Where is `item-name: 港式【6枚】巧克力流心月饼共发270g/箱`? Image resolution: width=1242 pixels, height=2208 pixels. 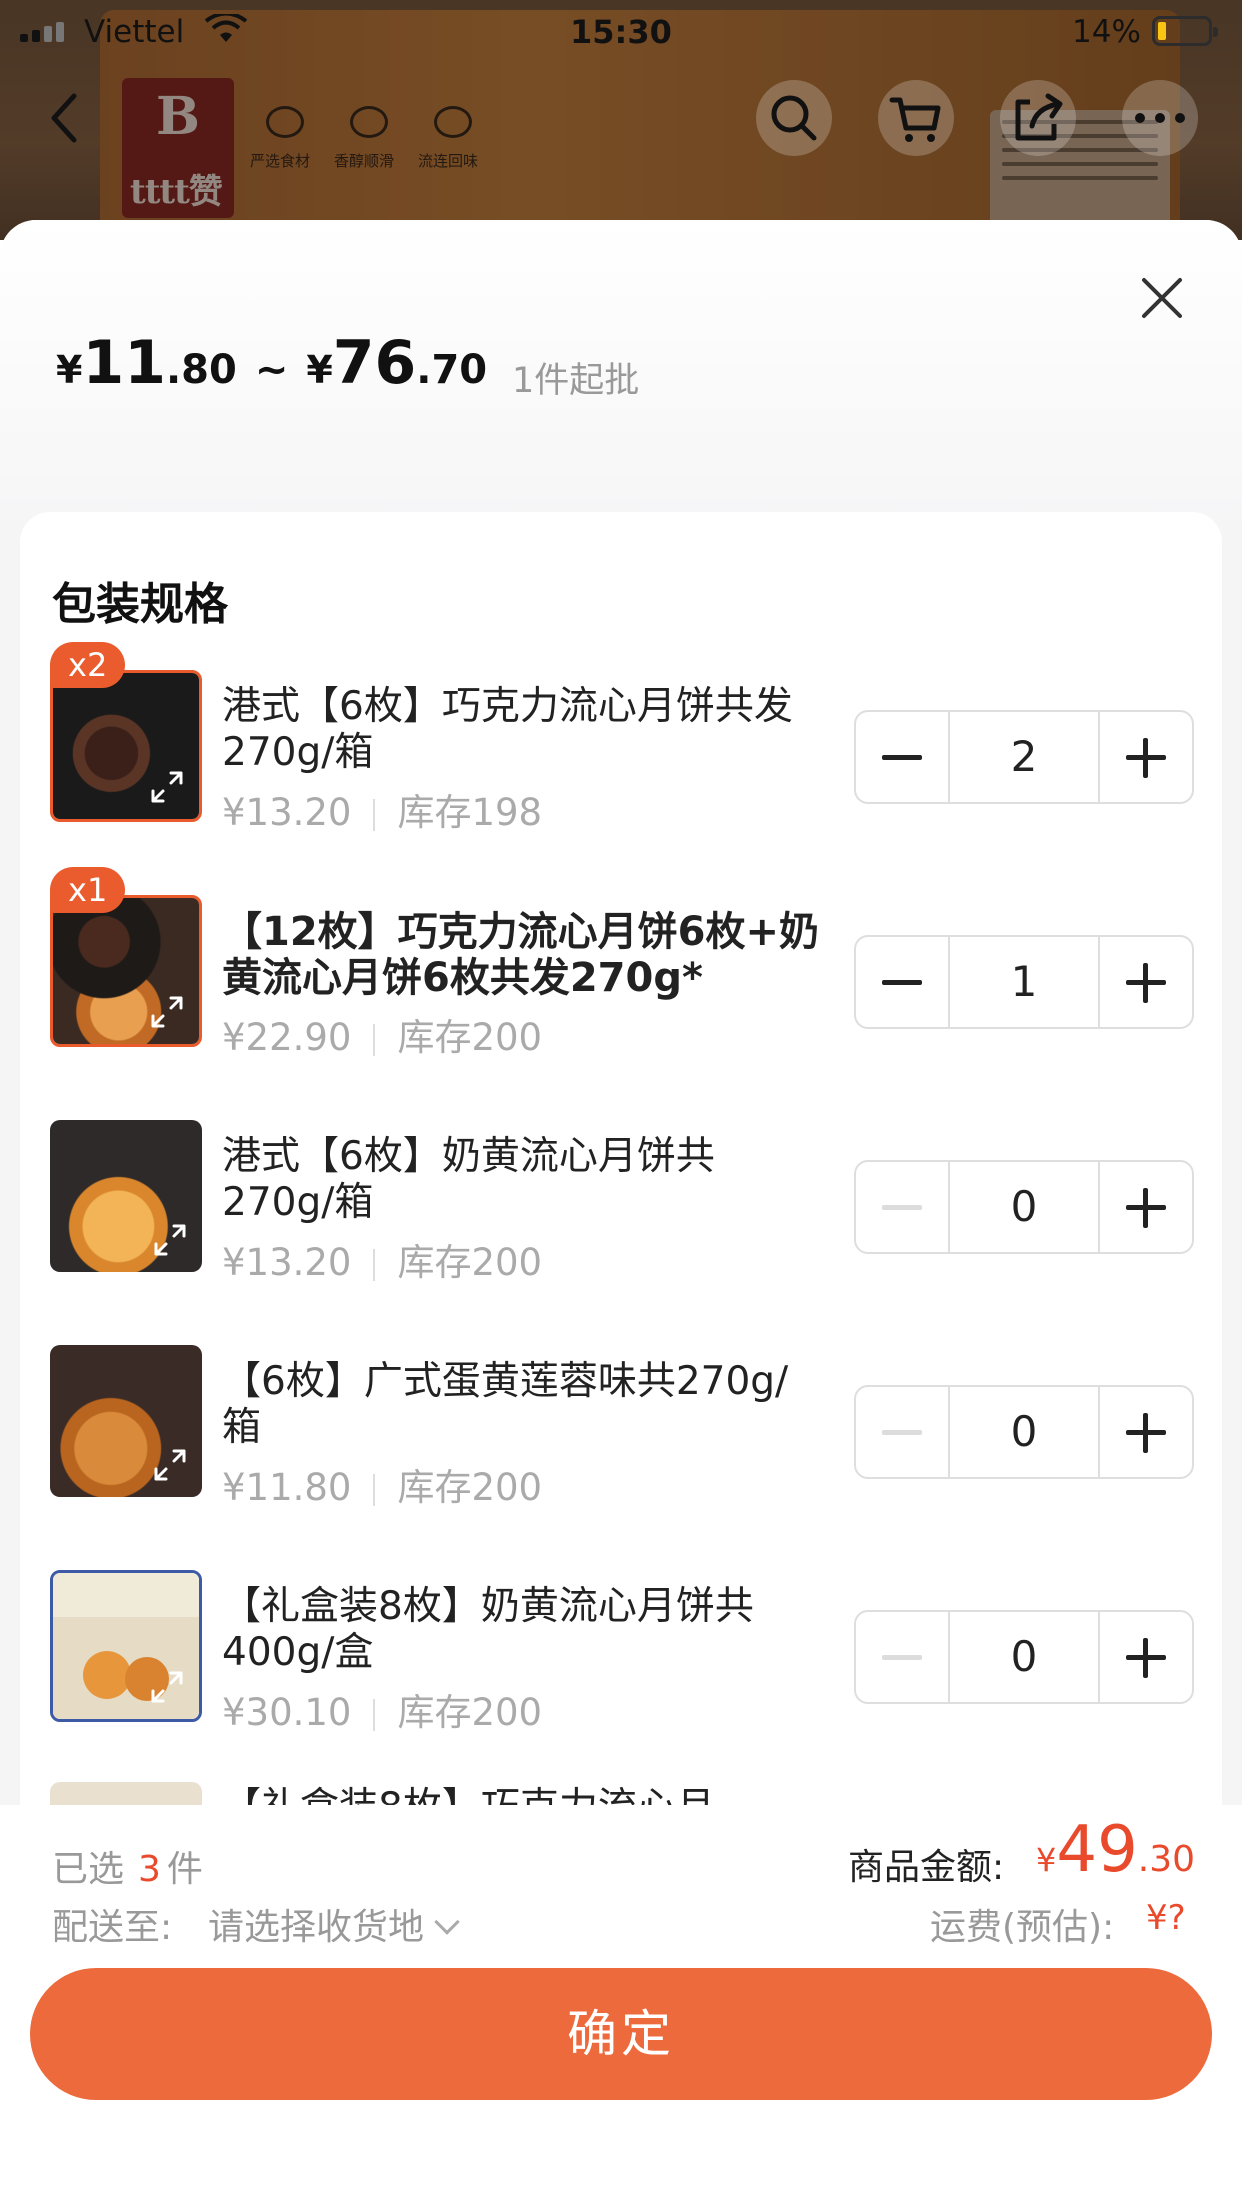 item-name: 港式【6枚】巧克力流心月饼共发270g/箱 is located at coordinates (507, 729).